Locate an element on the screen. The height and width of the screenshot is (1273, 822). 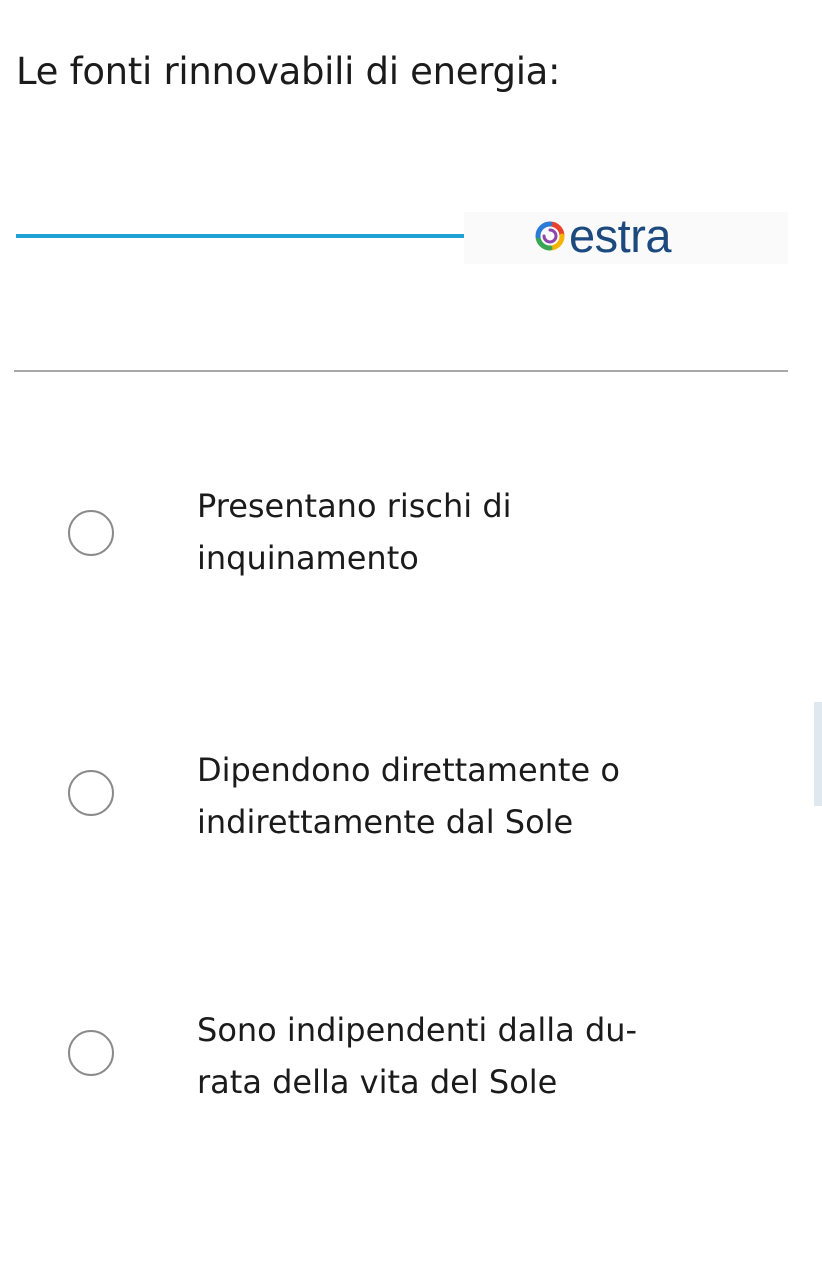
estra-swirl-icon is located at coordinates (550, 236).